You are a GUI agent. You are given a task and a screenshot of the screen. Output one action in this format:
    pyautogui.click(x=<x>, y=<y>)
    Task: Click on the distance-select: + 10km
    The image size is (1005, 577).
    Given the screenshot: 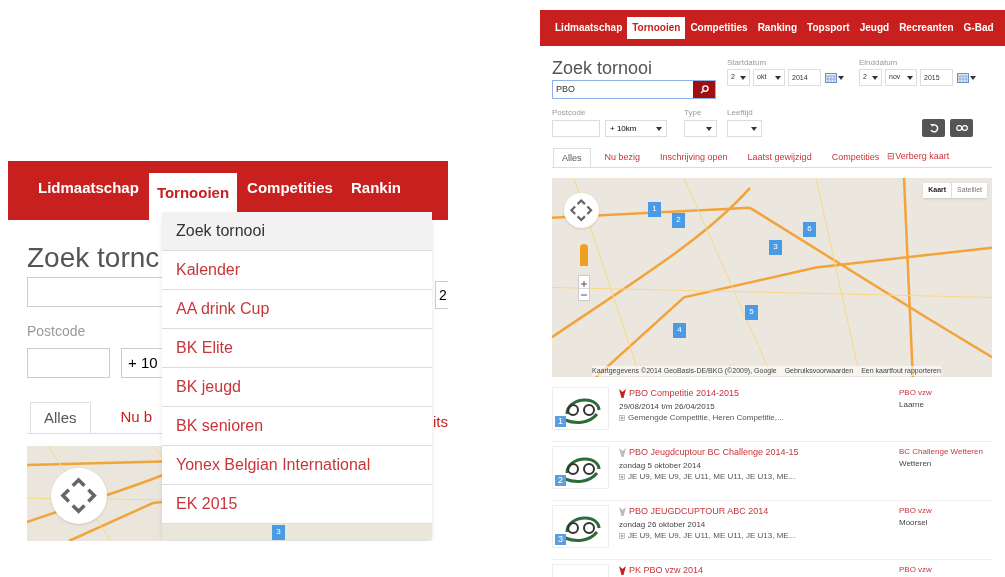 What is the action you would take?
    pyautogui.click(x=636, y=128)
    